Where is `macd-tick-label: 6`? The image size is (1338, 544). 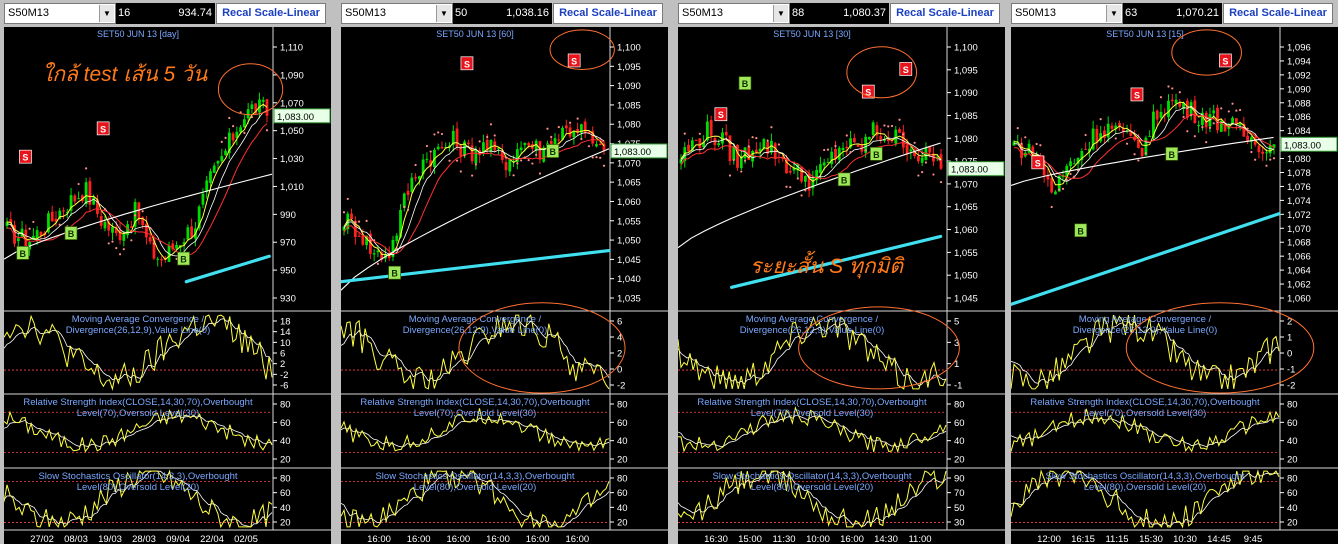 macd-tick-label: 6 is located at coordinates (282, 354).